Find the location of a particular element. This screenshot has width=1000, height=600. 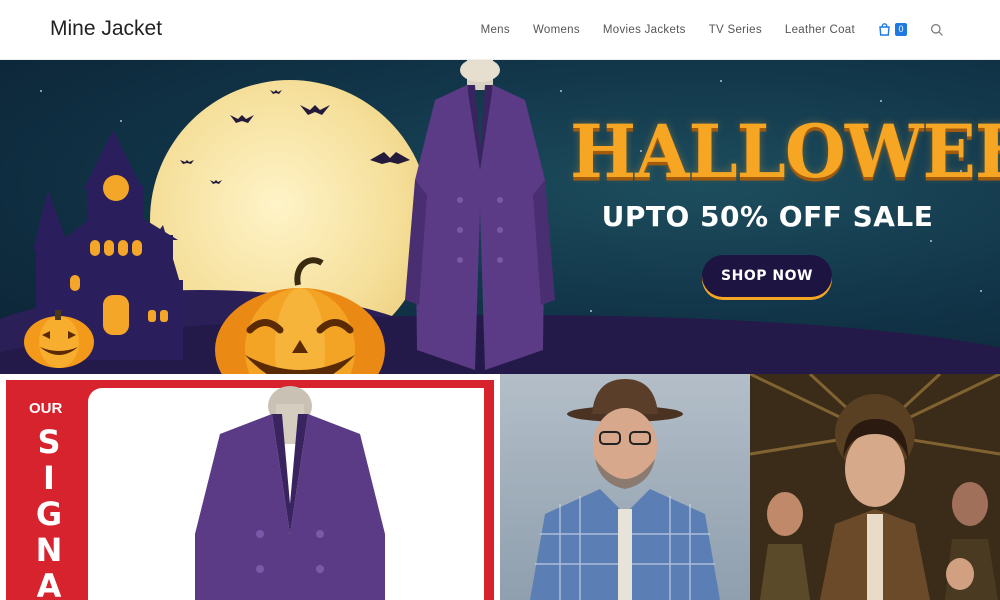

nav-item-leather-coat: Leather Coat is located at coordinates (820, 30).